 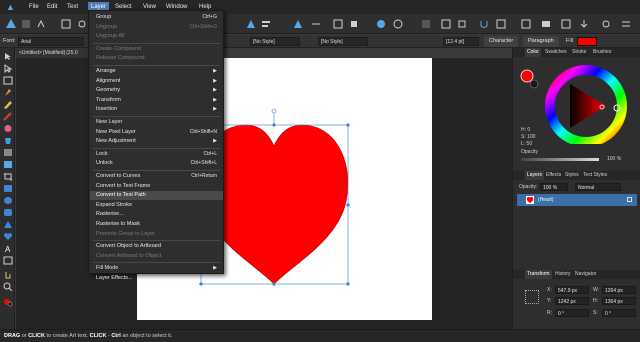 I want to click on menu-item-ungroup: Ungroup Ctrl+Shift+G, so click(x=156, y=27).